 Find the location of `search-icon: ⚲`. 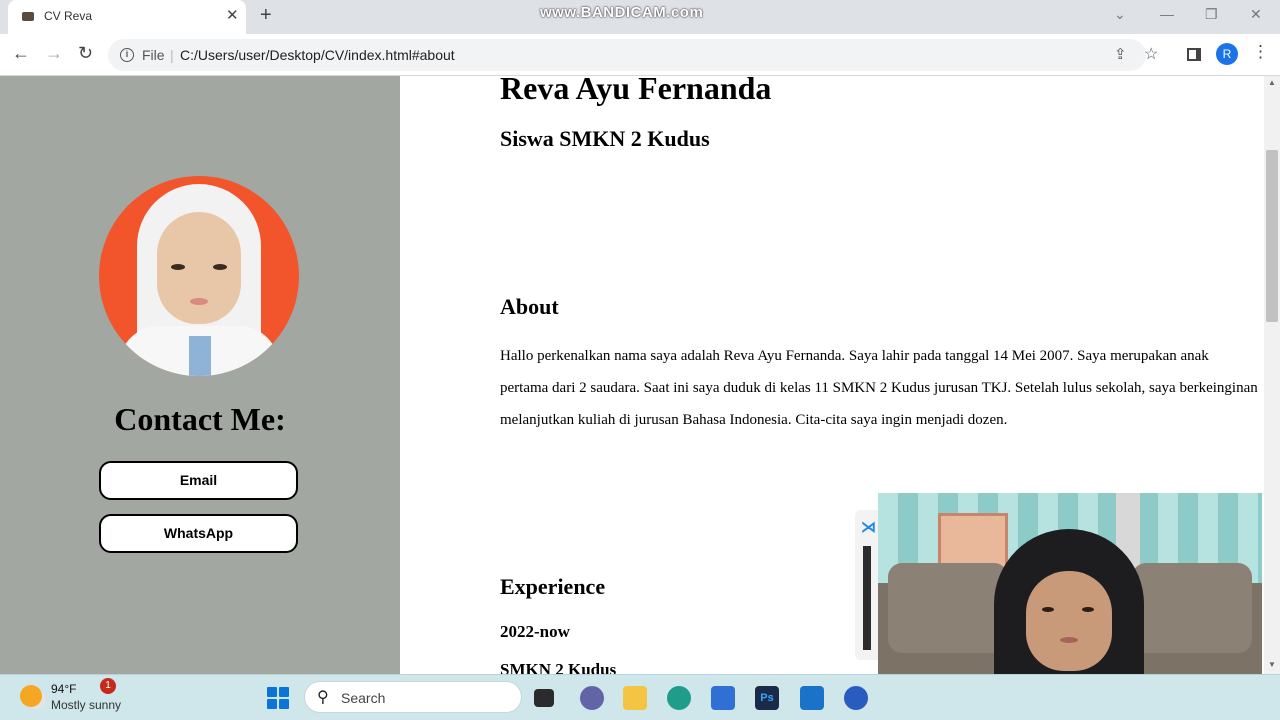

search-icon: ⚲ is located at coordinates (323, 697).